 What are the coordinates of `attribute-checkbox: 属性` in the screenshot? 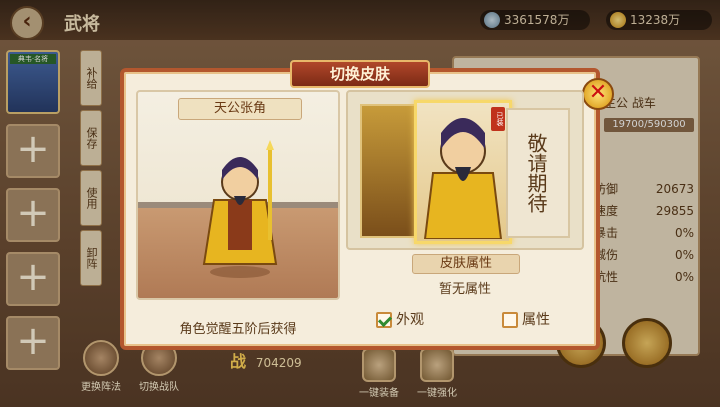 It's located at (526, 320).